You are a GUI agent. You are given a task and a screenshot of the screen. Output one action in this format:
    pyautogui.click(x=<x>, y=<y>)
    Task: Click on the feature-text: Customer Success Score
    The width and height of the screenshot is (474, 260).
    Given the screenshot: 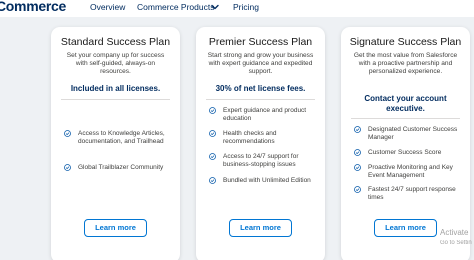 What is the action you would take?
    pyautogui.click(x=405, y=152)
    